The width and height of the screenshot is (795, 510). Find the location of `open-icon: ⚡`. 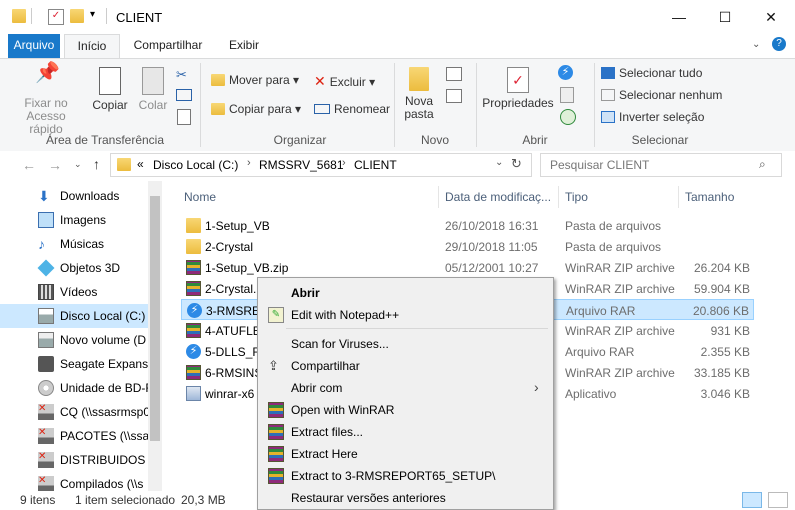

open-icon: ⚡ is located at coordinates (565, 72).